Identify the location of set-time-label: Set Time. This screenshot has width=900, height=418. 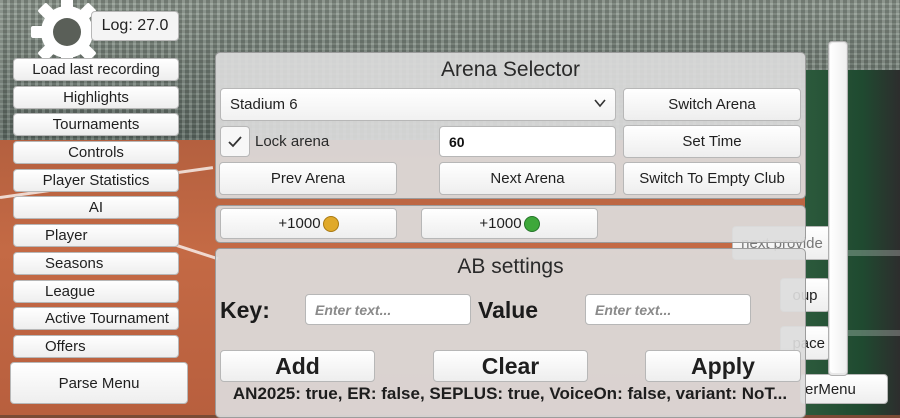
(712, 141).